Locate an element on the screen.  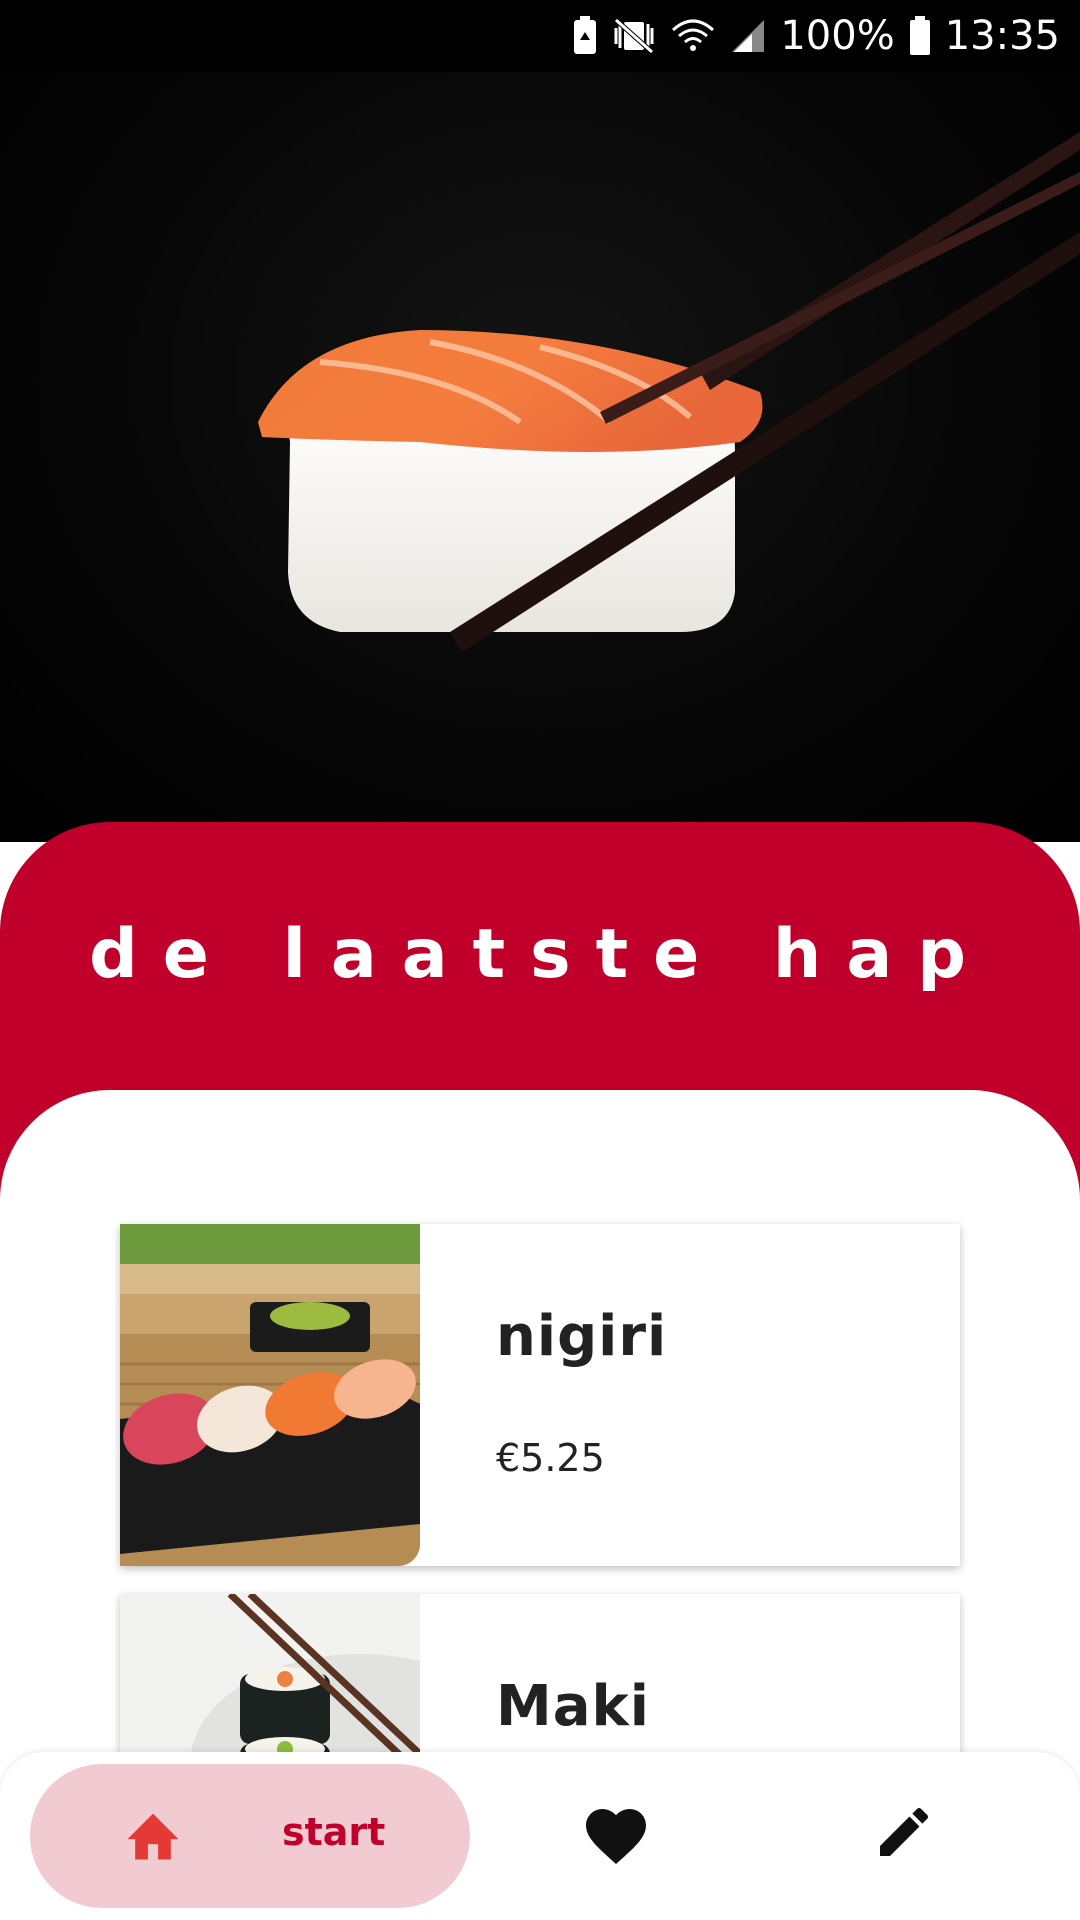
home-icon is located at coordinates (153, 1836).